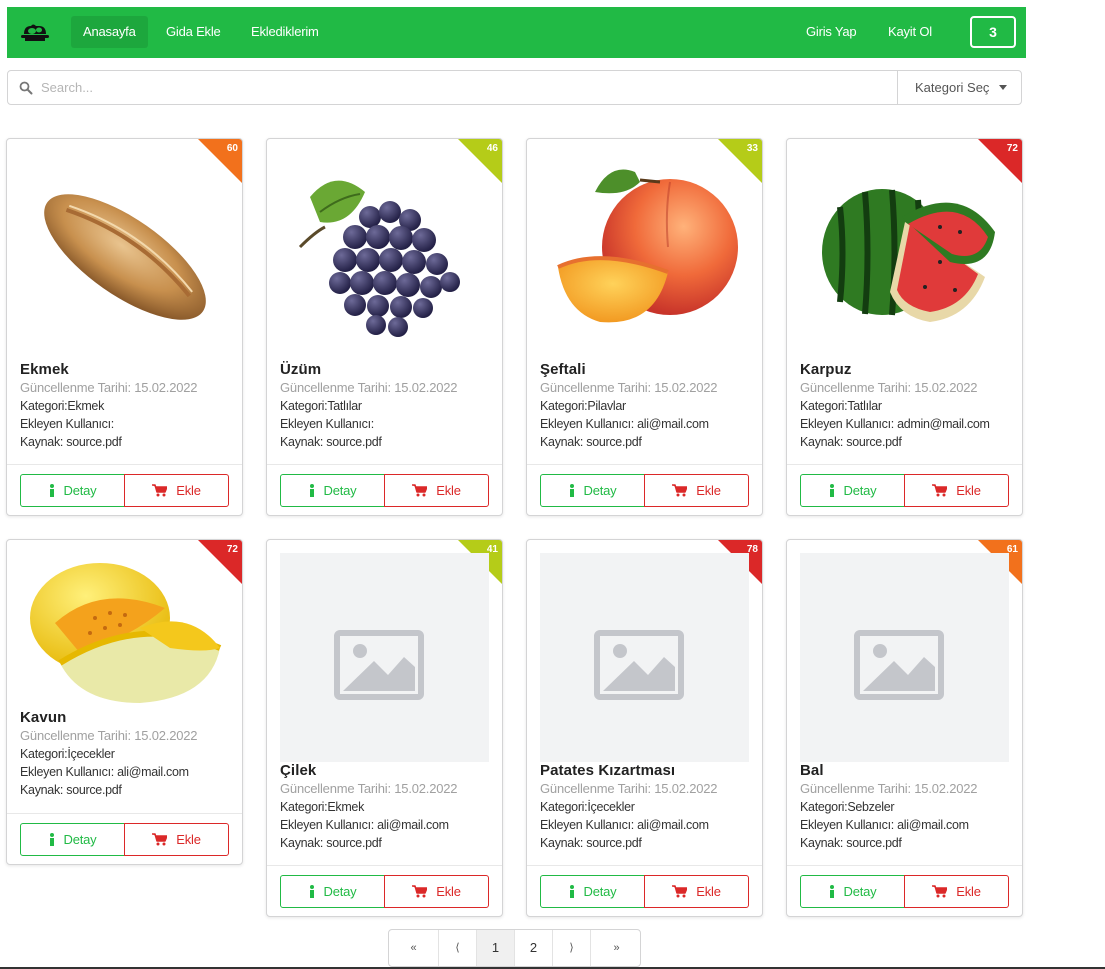  I want to click on melon-image, so click(126, 633).